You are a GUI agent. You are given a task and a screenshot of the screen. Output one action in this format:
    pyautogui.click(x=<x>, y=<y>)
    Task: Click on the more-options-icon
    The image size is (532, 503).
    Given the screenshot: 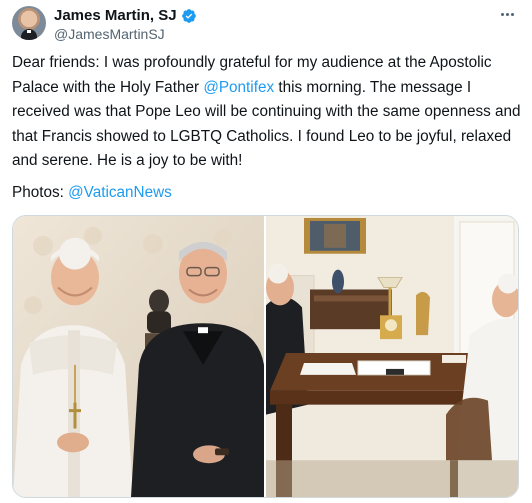 What is the action you would take?
    pyautogui.click(x=507, y=14)
    